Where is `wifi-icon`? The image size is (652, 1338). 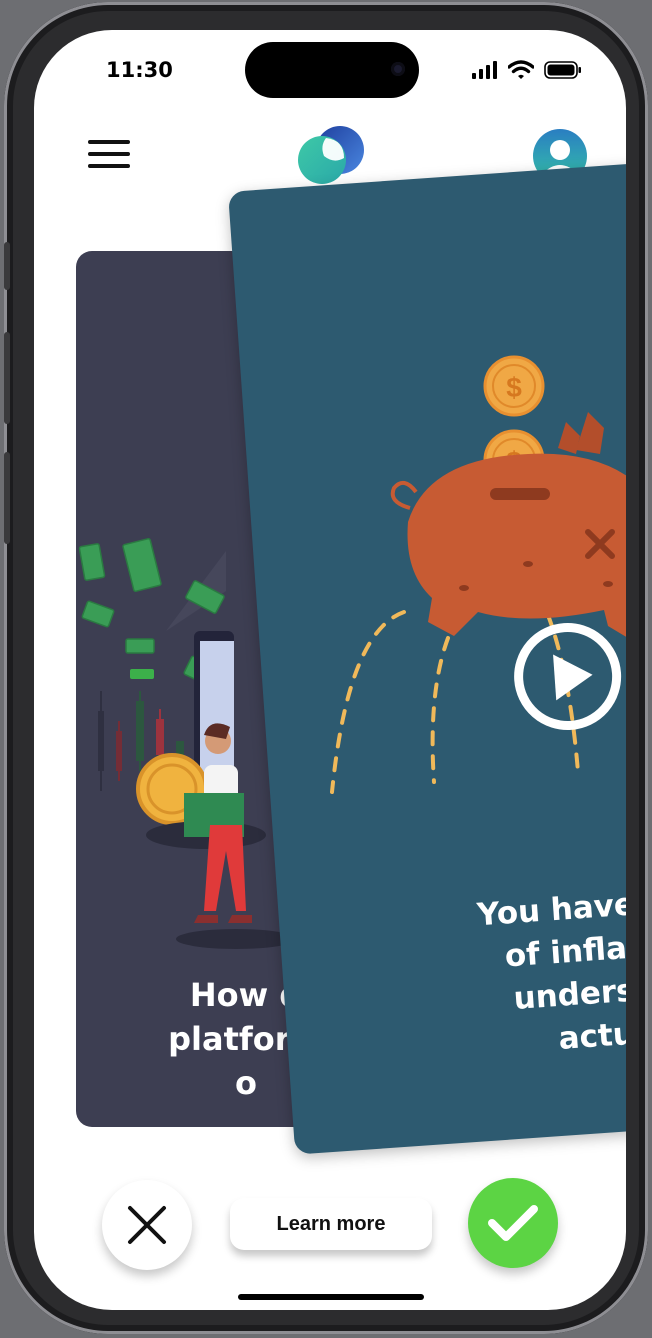
wifi-icon is located at coordinates (521, 69).